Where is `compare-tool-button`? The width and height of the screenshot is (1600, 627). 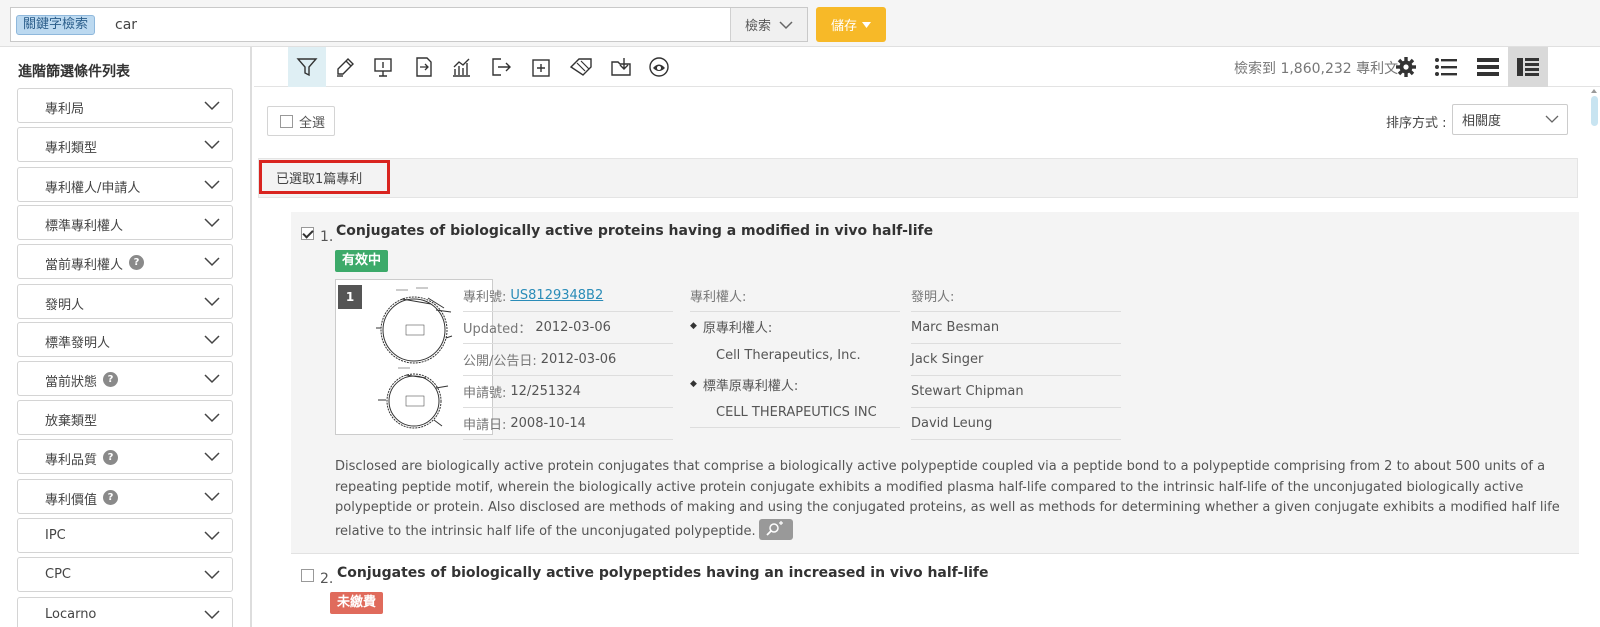 compare-tool-button is located at coordinates (423, 67).